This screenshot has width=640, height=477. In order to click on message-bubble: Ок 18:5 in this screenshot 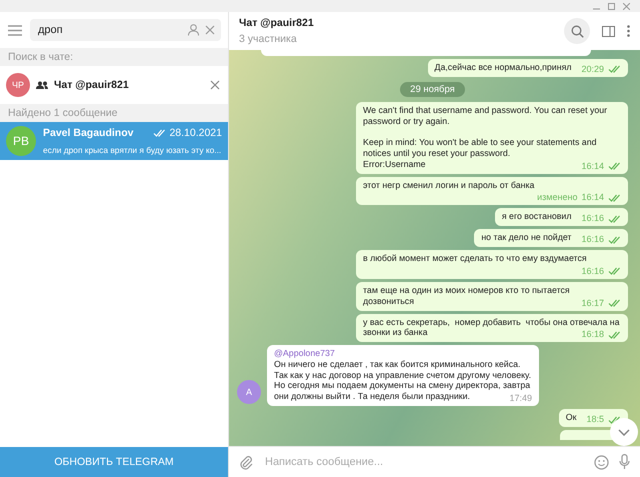, I will do `click(593, 418)`.